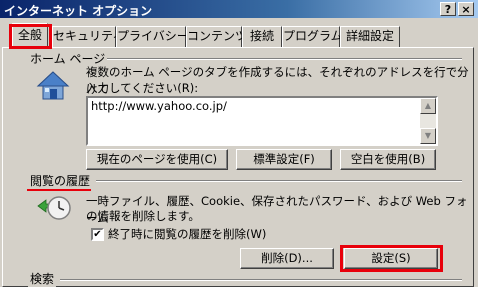  I want to click on home-page-description-2: 入力してください(R):, so click(142, 88).